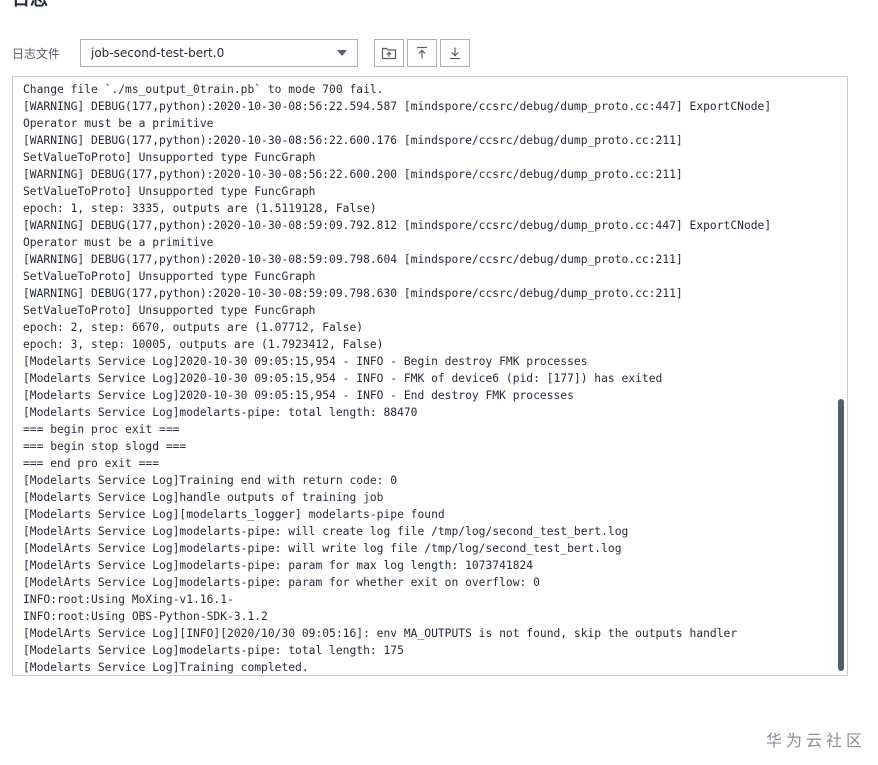  Describe the element at coordinates (36, 53) in the screenshot. I see `log-file-label: 日志文件` at that location.